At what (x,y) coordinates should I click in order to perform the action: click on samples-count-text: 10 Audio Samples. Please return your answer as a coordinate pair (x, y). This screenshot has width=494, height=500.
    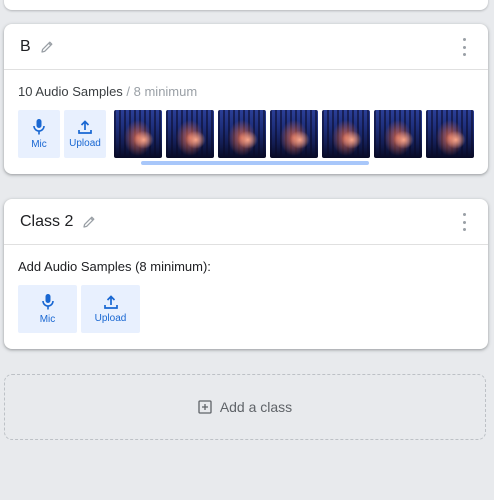
    Looking at the image, I should click on (70, 91).